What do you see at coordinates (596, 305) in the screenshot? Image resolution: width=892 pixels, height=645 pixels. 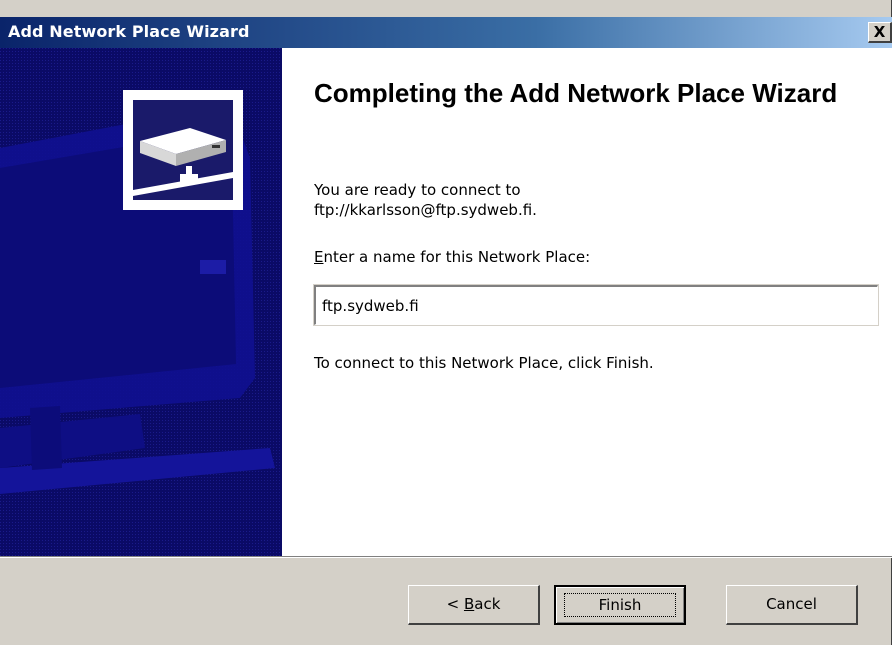 I see `network-place-name-input` at bounding box center [596, 305].